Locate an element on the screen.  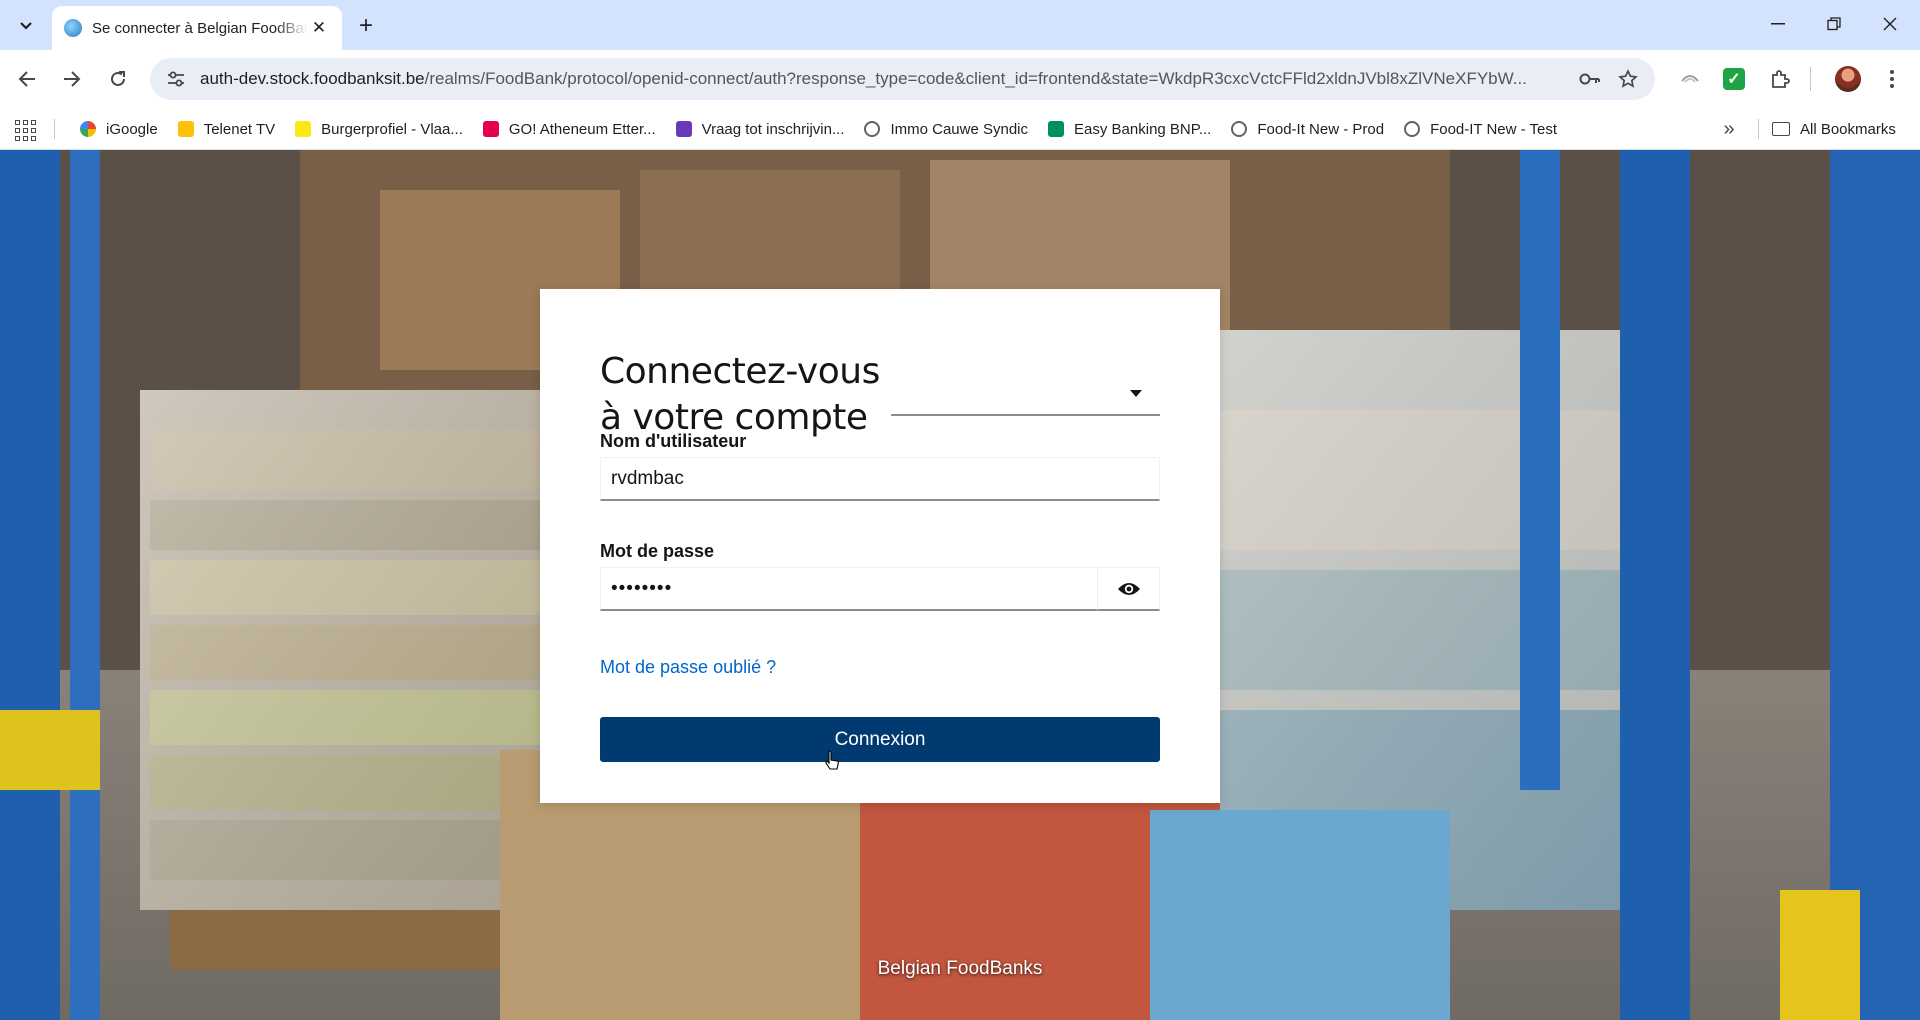
password-key-icon is located at coordinates (1590, 79).